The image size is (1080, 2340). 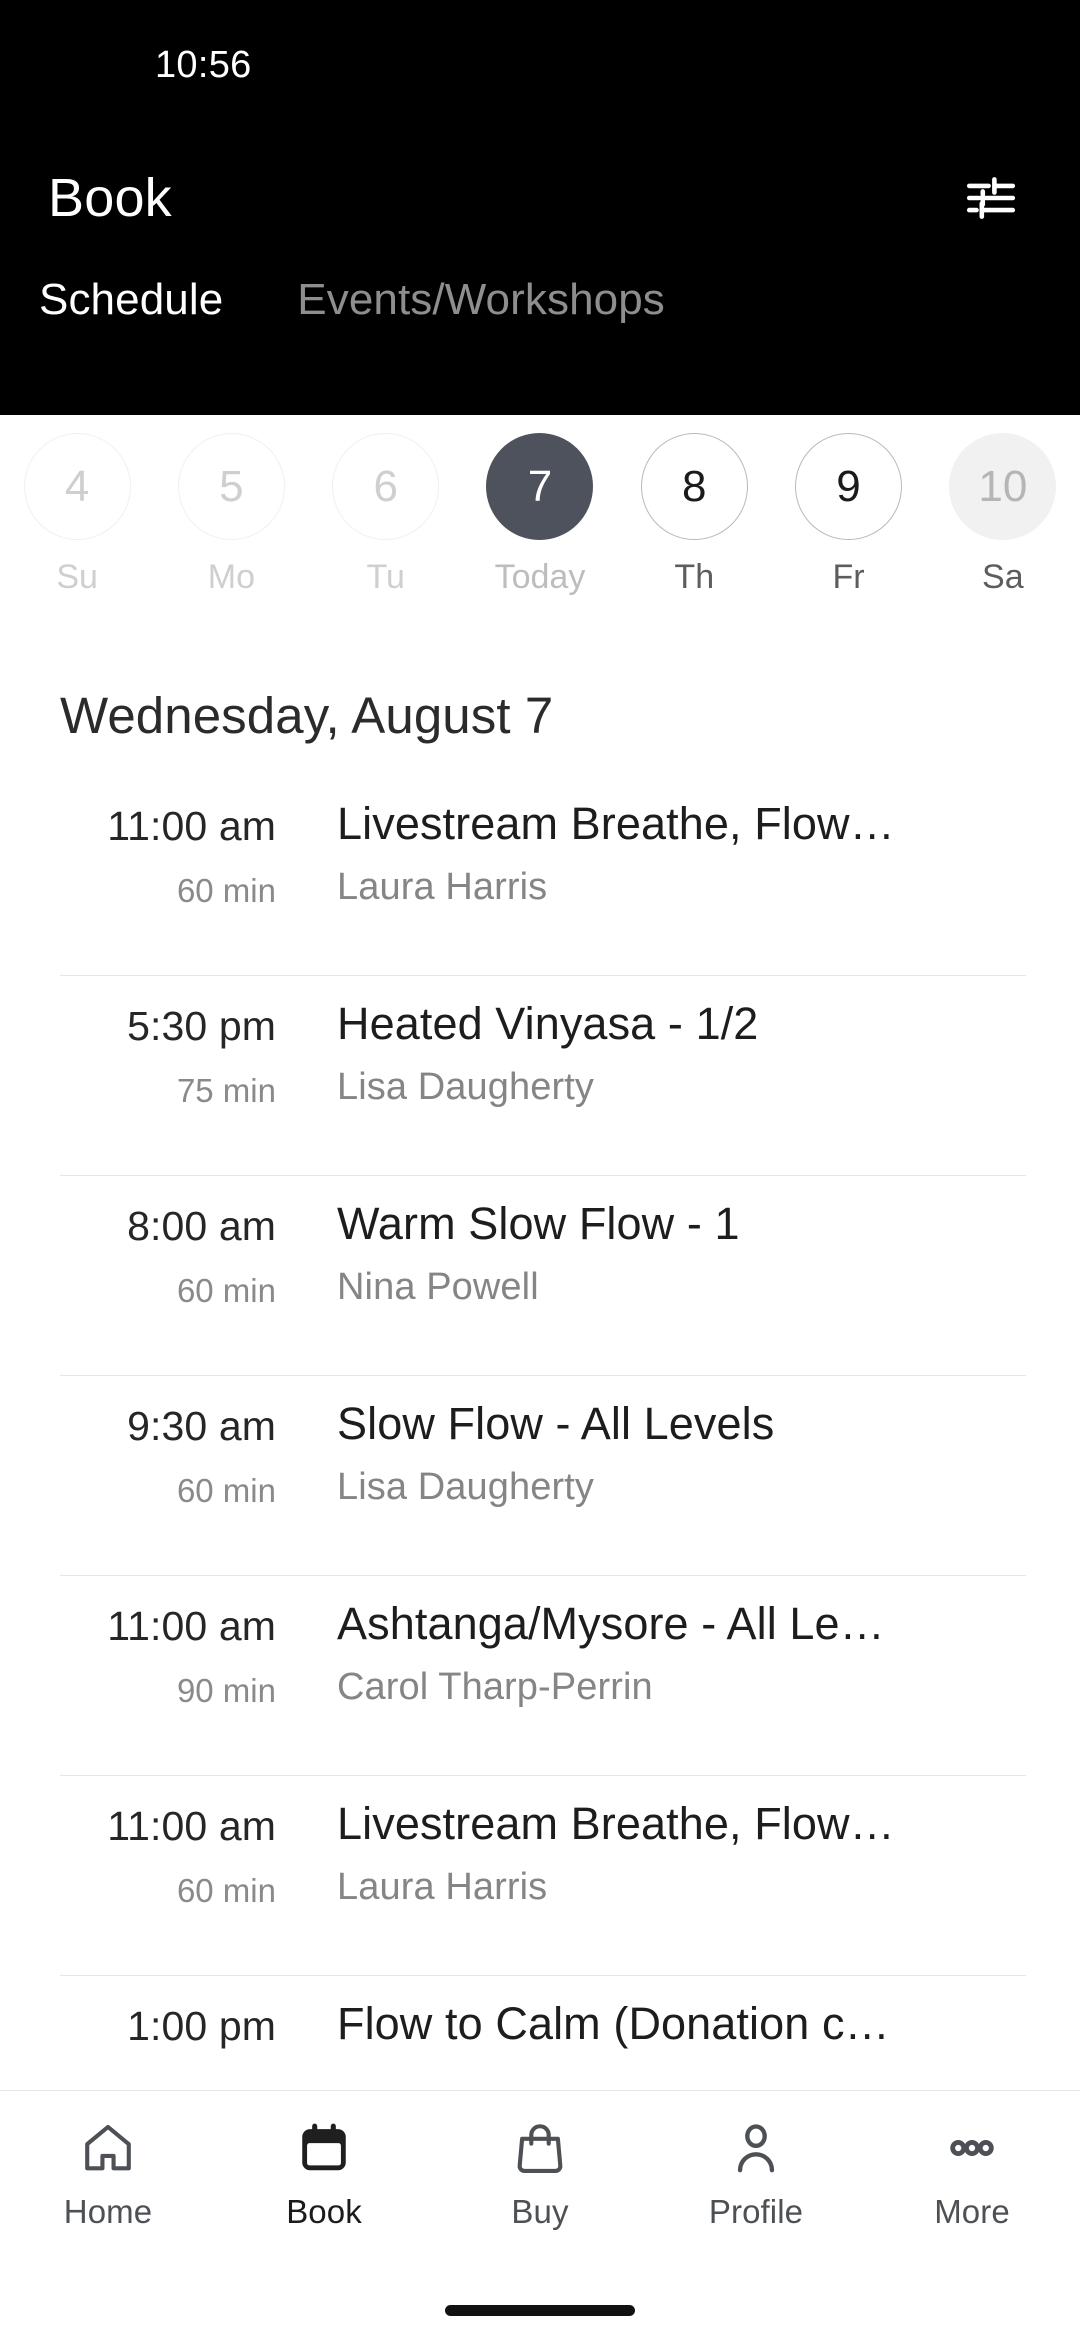 I want to click on class-info-column: Heated Vinyasa - 1/2 Lisa Daugherty, so click(x=685, y=1042).